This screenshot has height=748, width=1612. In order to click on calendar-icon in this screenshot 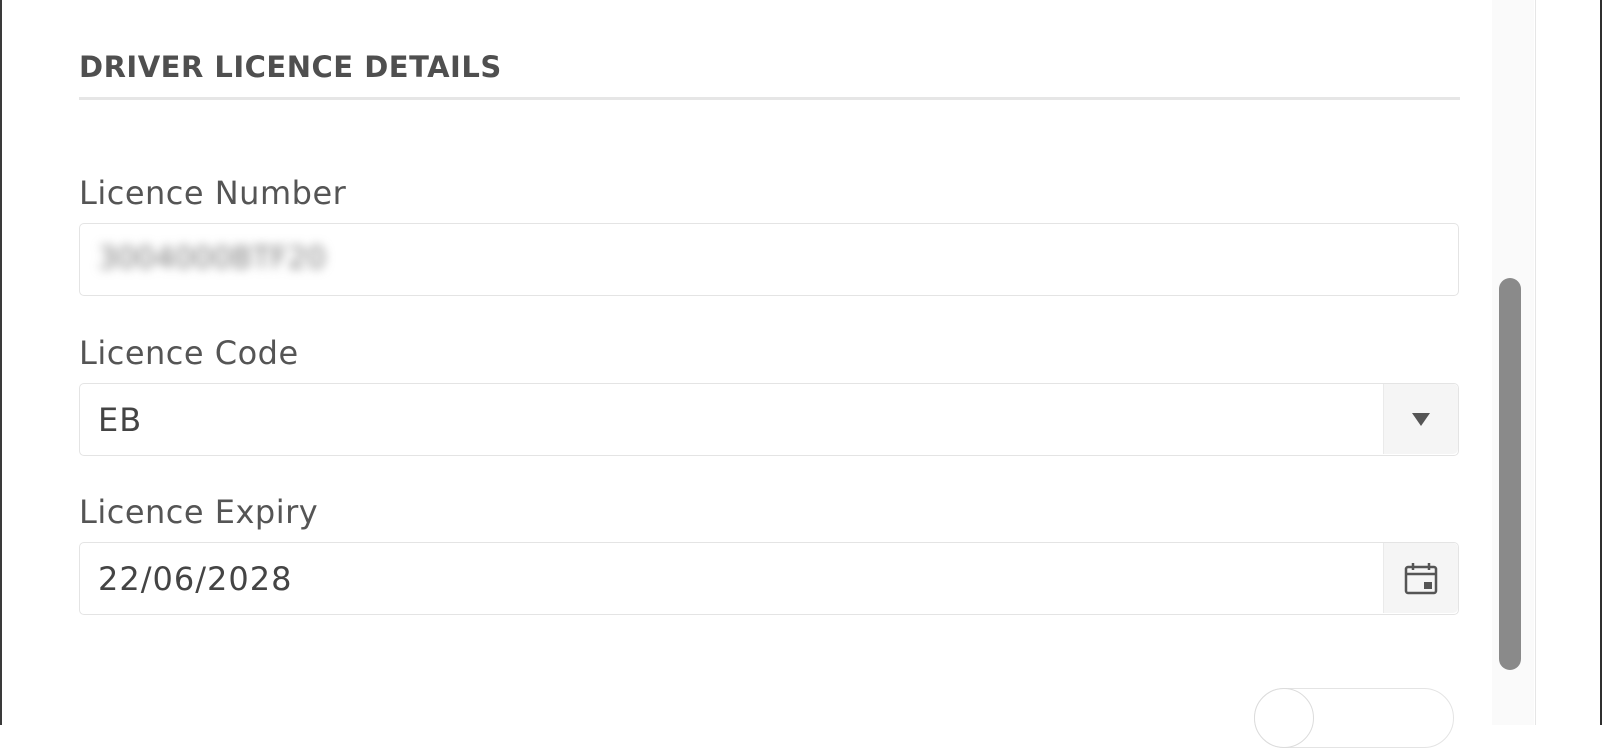, I will do `click(1421, 579)`.